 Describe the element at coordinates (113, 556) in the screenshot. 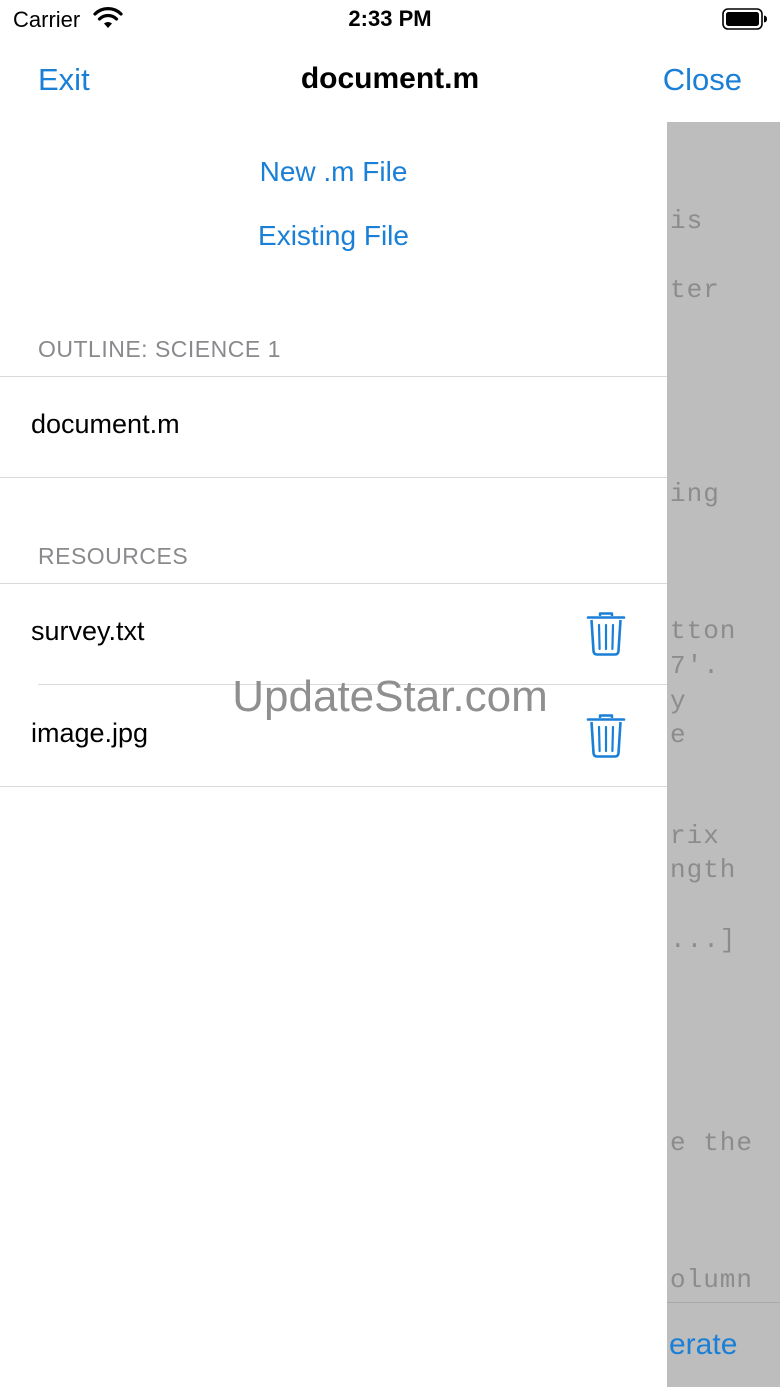

I see `resources-section-header: RESOURCES` at that location.